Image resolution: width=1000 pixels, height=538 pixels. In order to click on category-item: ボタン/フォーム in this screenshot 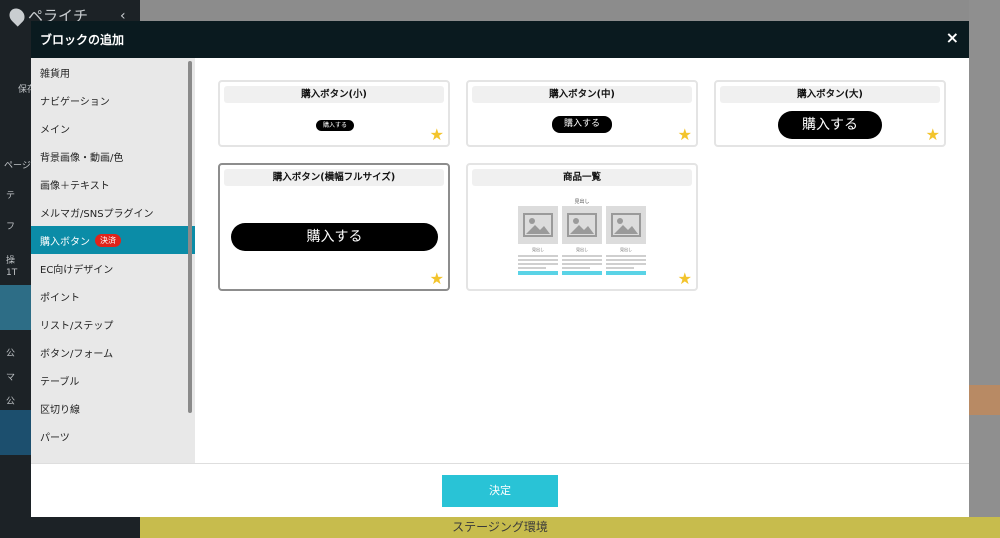, I will do `click(113, 352)`.